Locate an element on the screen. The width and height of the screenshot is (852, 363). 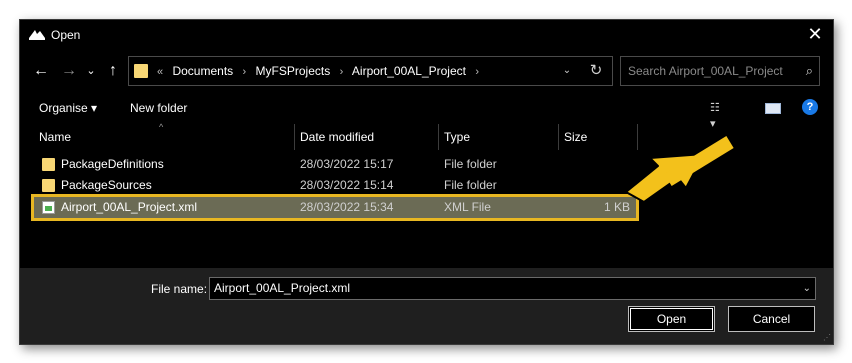
title-bar: Open ✕ is located at coordinates (426, 35).